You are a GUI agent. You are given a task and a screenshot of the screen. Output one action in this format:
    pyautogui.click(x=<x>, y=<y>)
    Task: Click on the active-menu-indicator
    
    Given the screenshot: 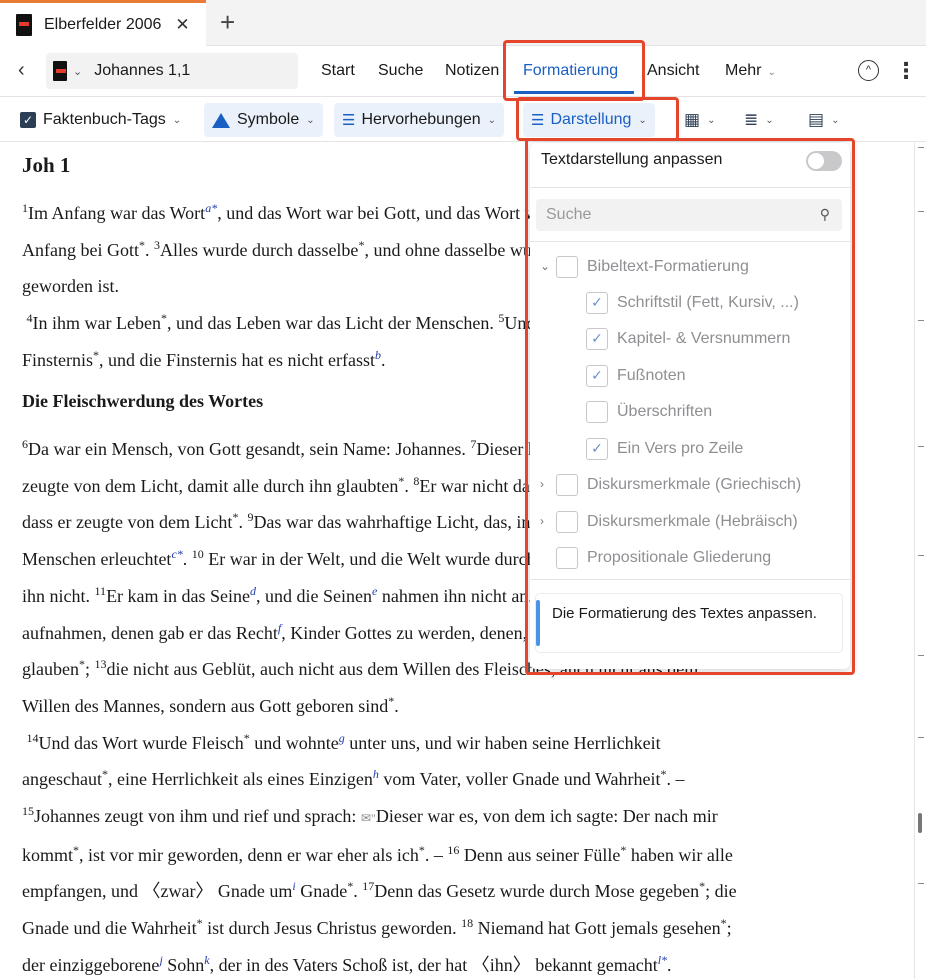 What is the action you would take?
    pyautogui.click(x=574, y=92)
    